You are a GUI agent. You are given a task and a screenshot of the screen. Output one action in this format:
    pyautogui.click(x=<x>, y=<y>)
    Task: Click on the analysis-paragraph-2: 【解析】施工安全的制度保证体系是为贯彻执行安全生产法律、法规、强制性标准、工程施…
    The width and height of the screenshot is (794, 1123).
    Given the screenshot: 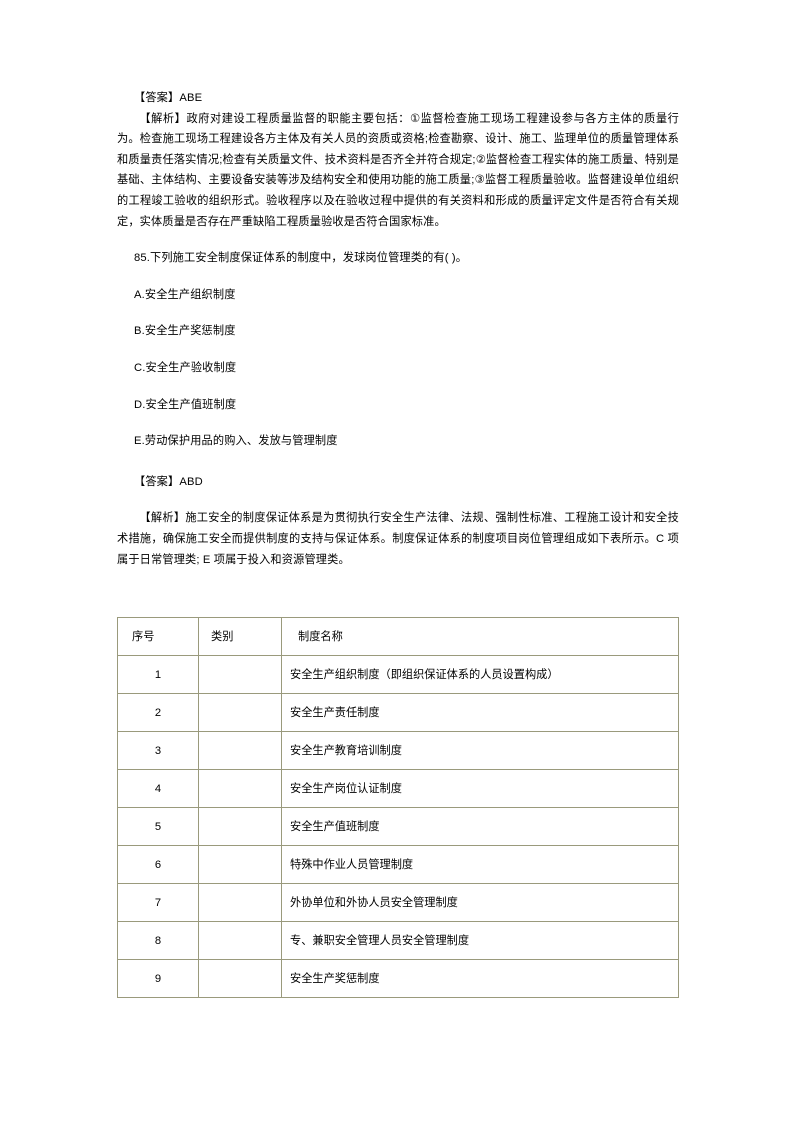 What is the action you would take?
    pyautogui.click(x=398, y=539)
    